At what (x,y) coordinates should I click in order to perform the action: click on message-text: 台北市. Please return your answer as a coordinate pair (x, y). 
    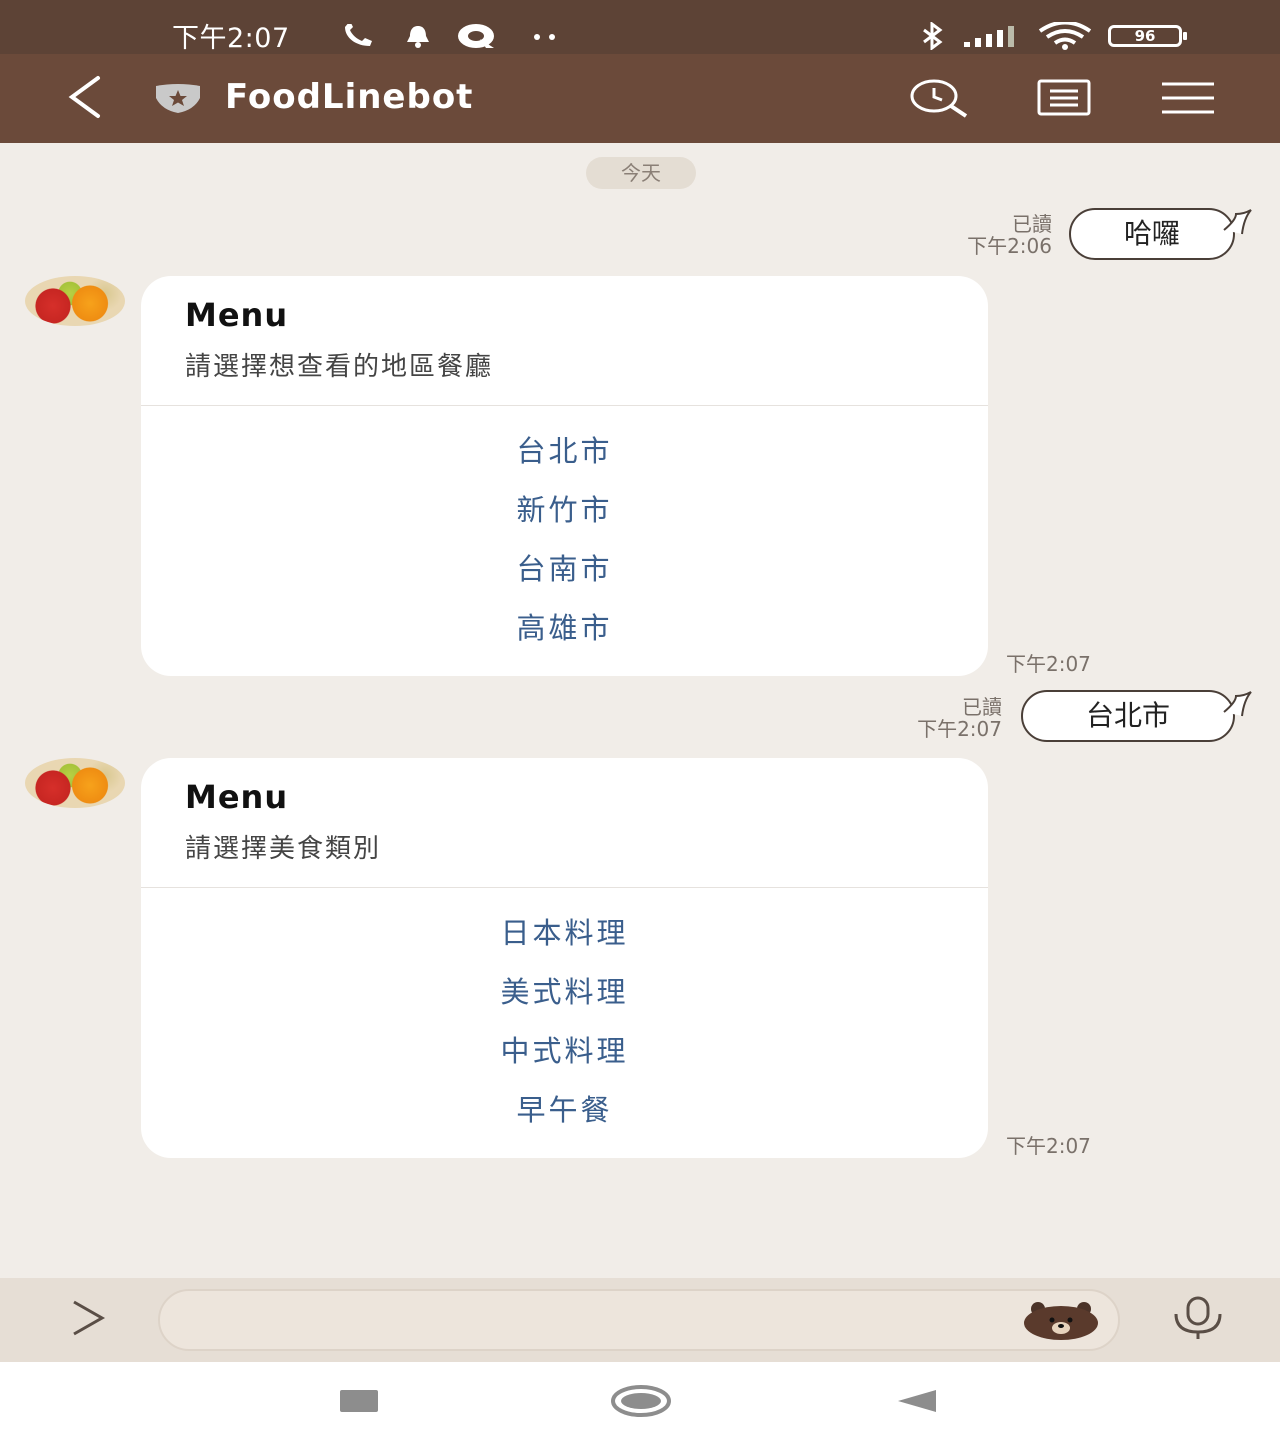
    Looking at the image, I should click on (1127, 715).